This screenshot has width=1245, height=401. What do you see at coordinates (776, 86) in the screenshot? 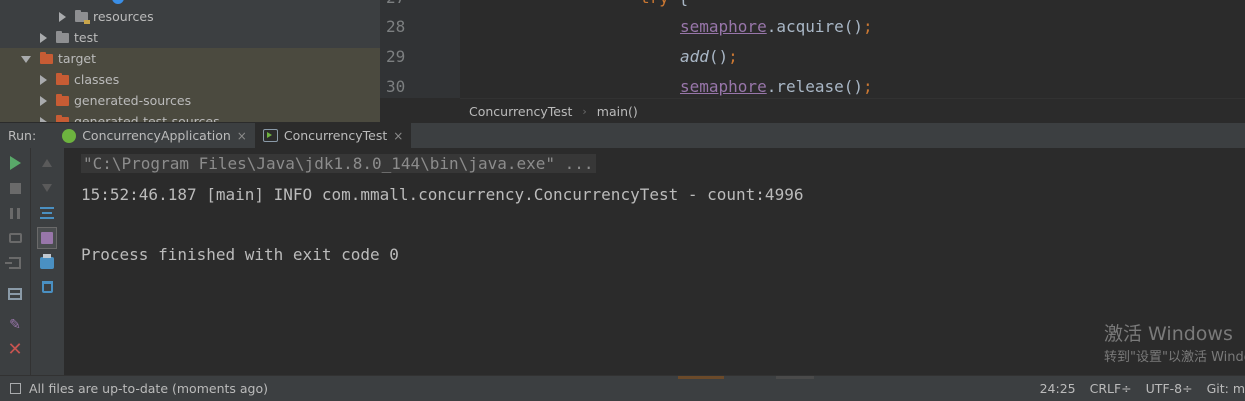
I see `code-line: semaphore.release();` at bounding box center [776, 86].